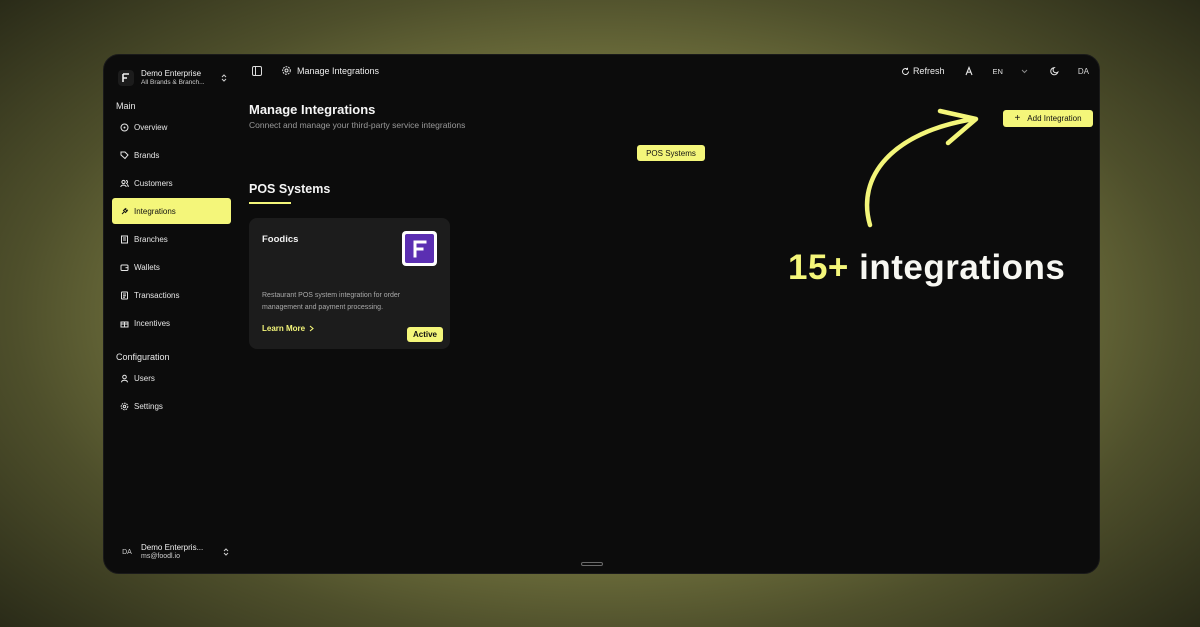 The width and height of the screenshot is (1200, 627). I want to click on user-email: ms@foodl.io, so click(161, 556).